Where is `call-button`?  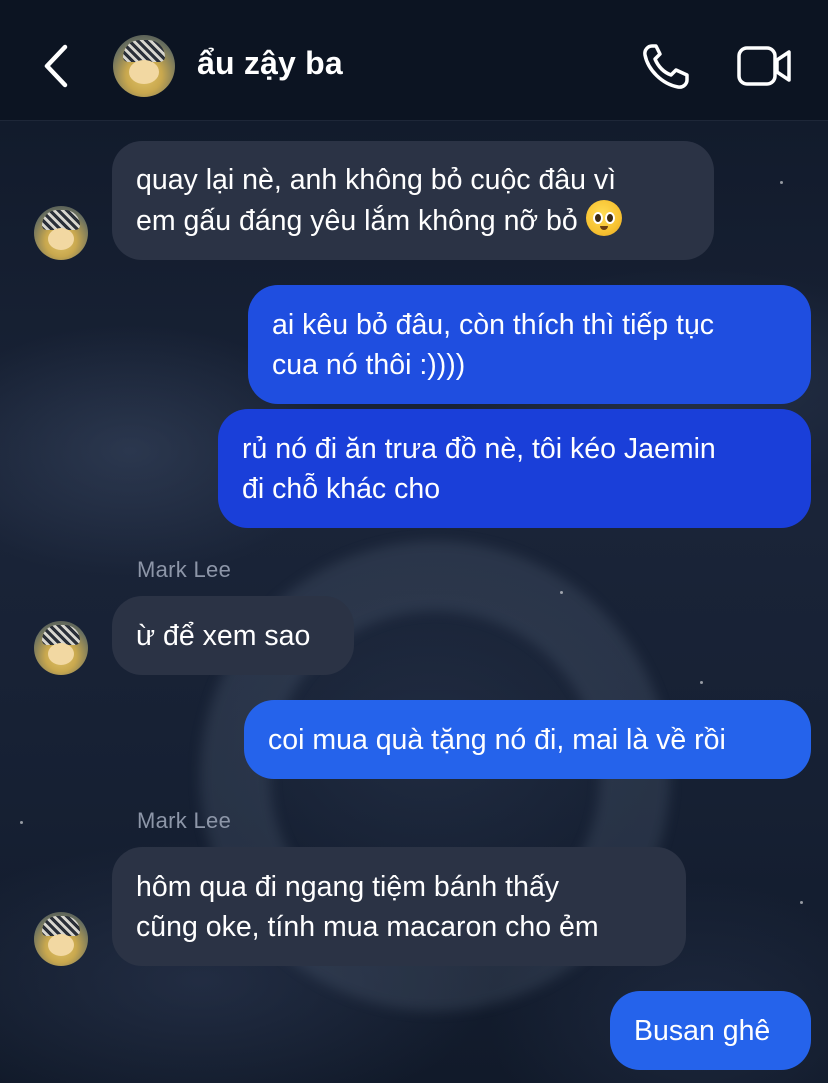 call-button is located at coordinates (666, 66).